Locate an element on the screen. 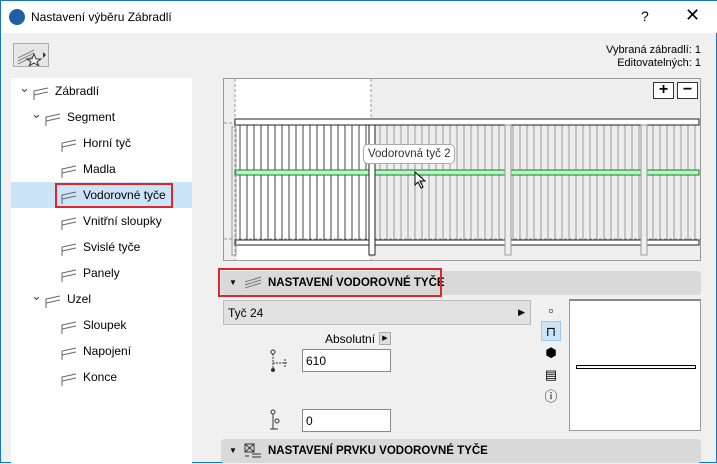  app-icon is located at coordinates (17, 17).